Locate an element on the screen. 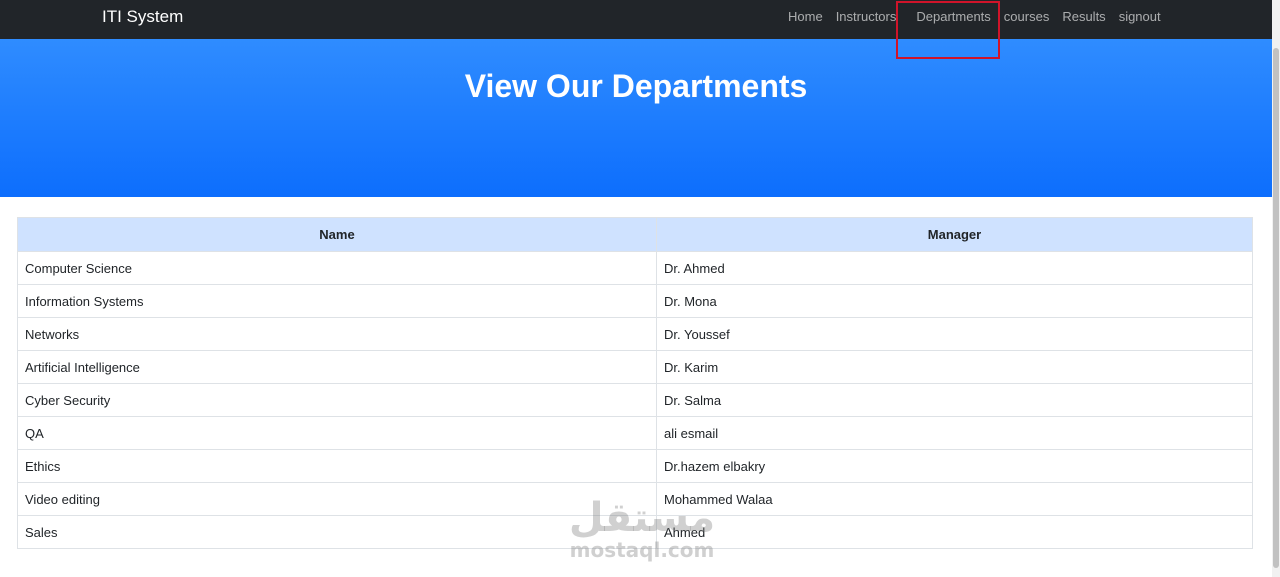 The height and width of the screenshot is (577, 1280). cell-department-name: Artificial Intelligence is located at coordinates (337, 367).